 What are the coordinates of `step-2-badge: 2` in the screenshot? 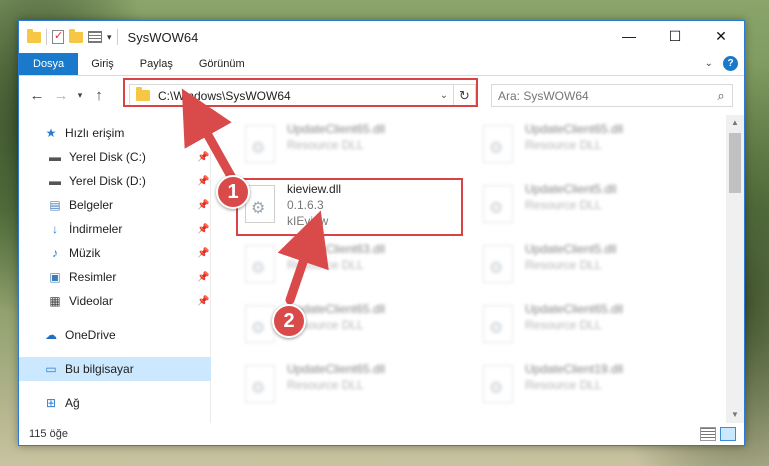 It's located at (289, 321).